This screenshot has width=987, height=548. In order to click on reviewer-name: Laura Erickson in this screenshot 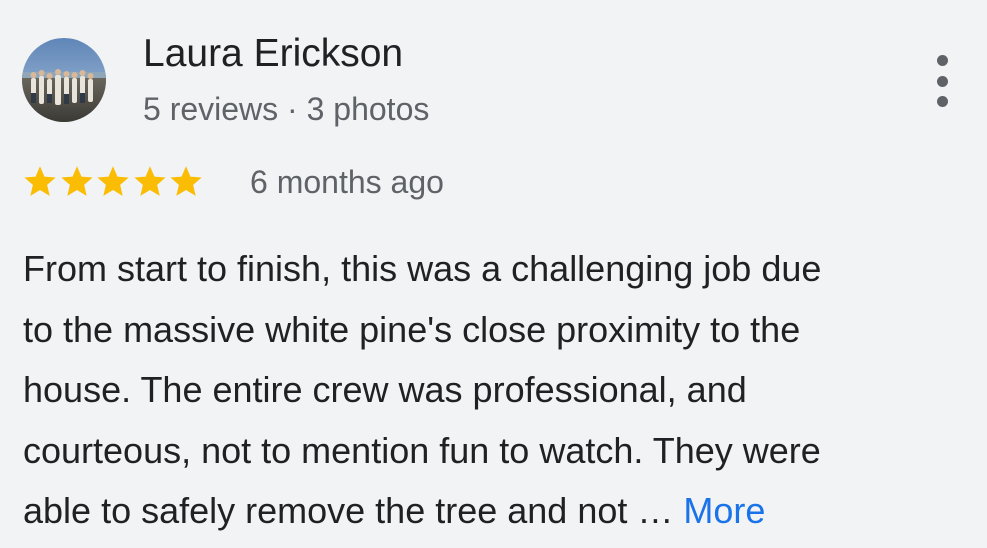, I will do `click(273, 54)`.